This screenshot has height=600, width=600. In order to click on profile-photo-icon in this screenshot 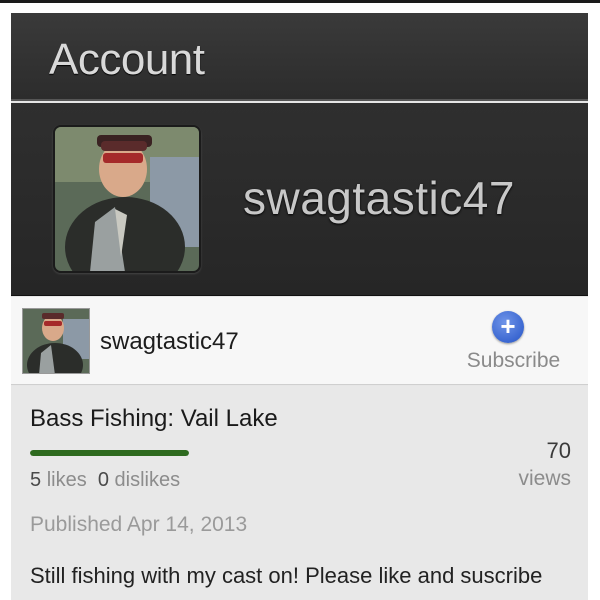, I will do `click(127, 199)`.